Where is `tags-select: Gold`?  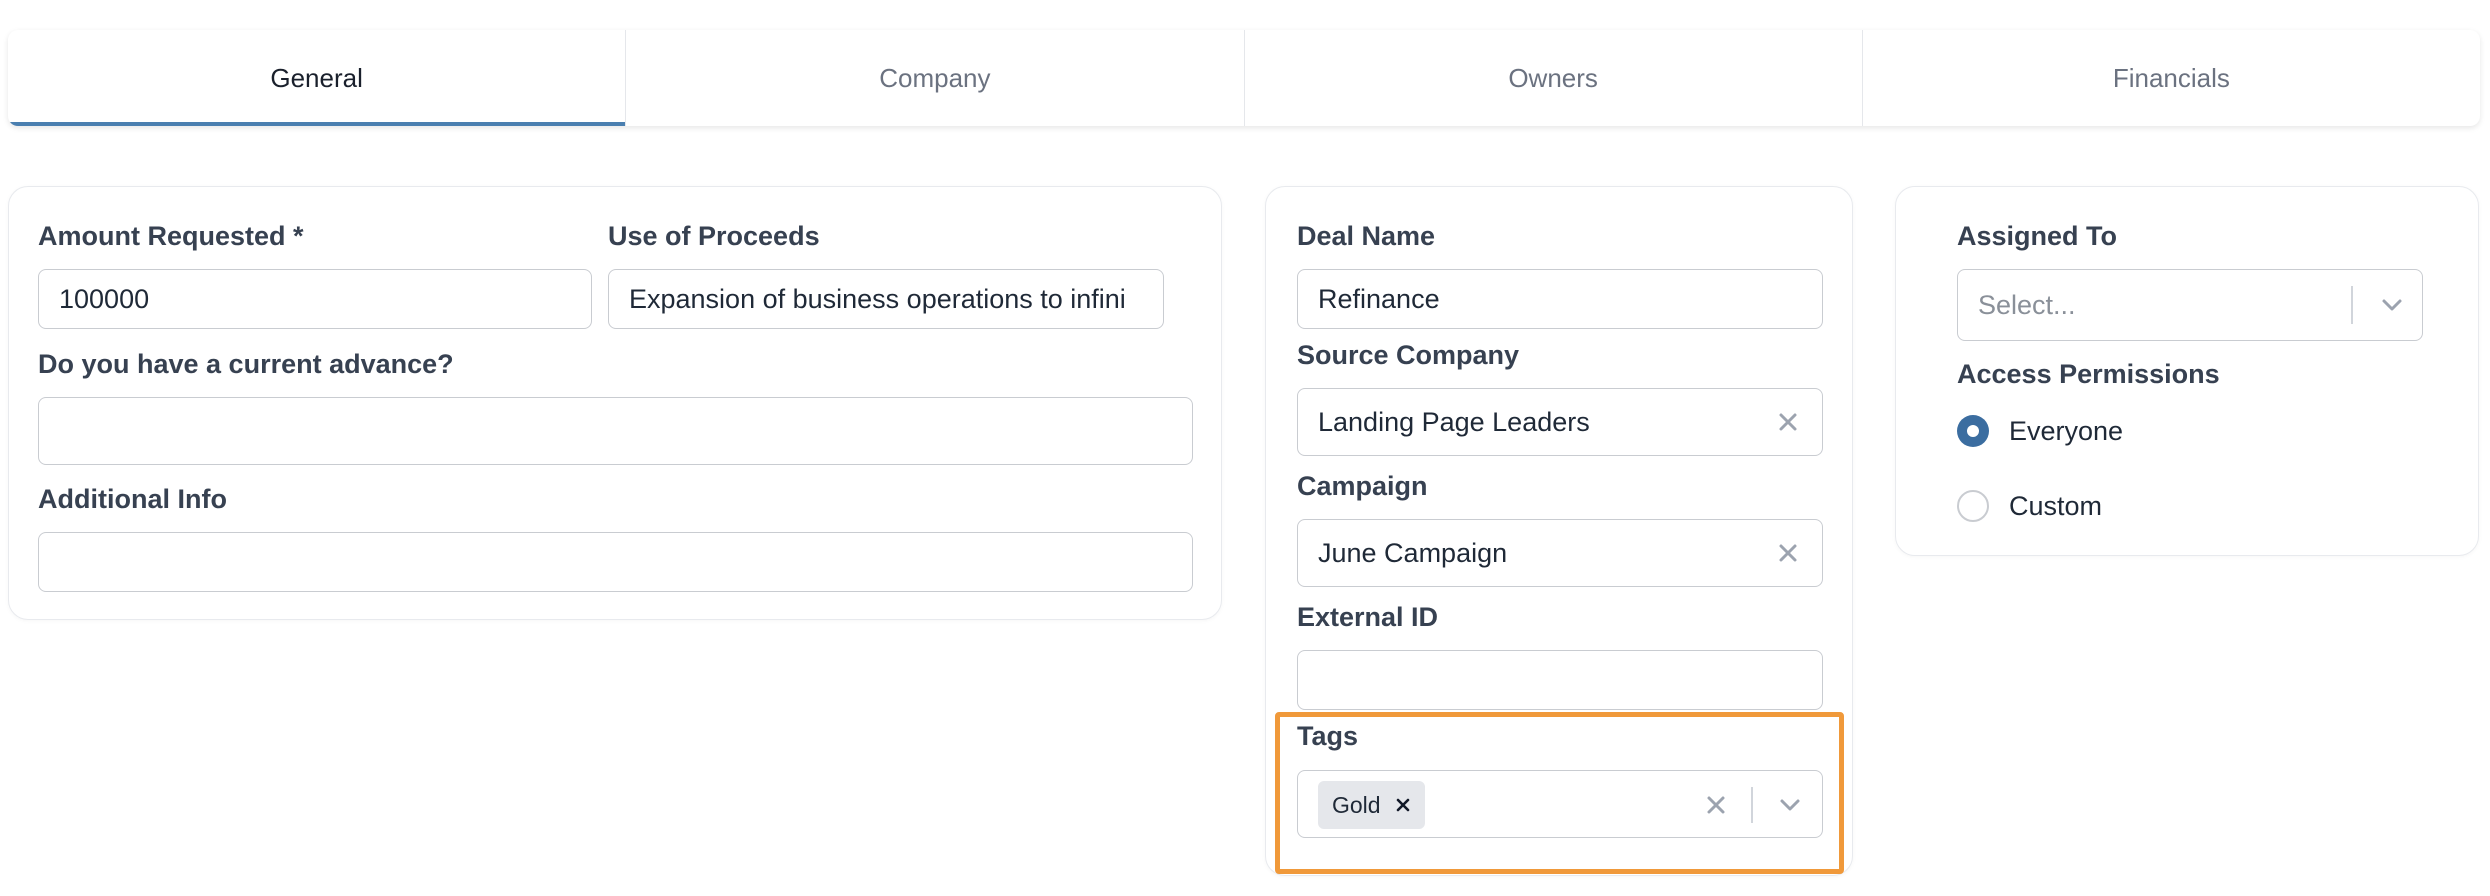 tags-select: Gold is located at coordinates (1560, 804).